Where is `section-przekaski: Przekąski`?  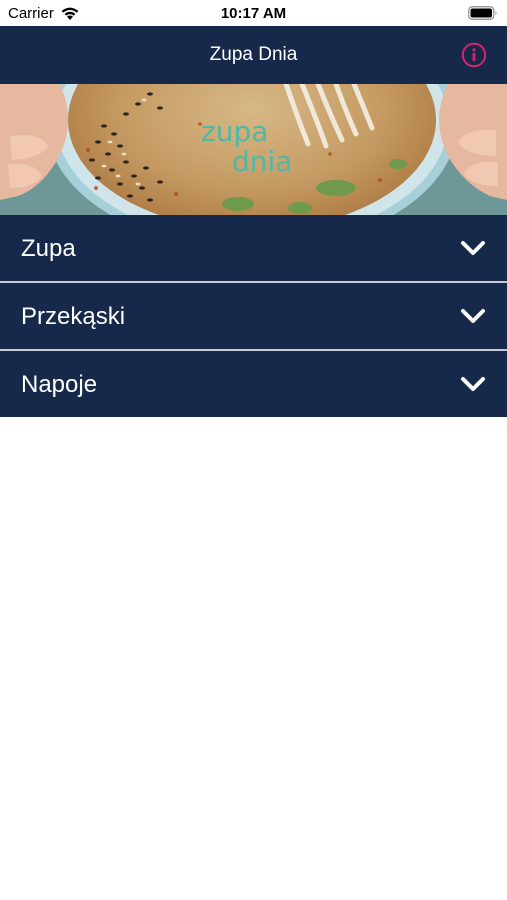 section-przekaski: Przekąski is located at coordinates (253, 316).